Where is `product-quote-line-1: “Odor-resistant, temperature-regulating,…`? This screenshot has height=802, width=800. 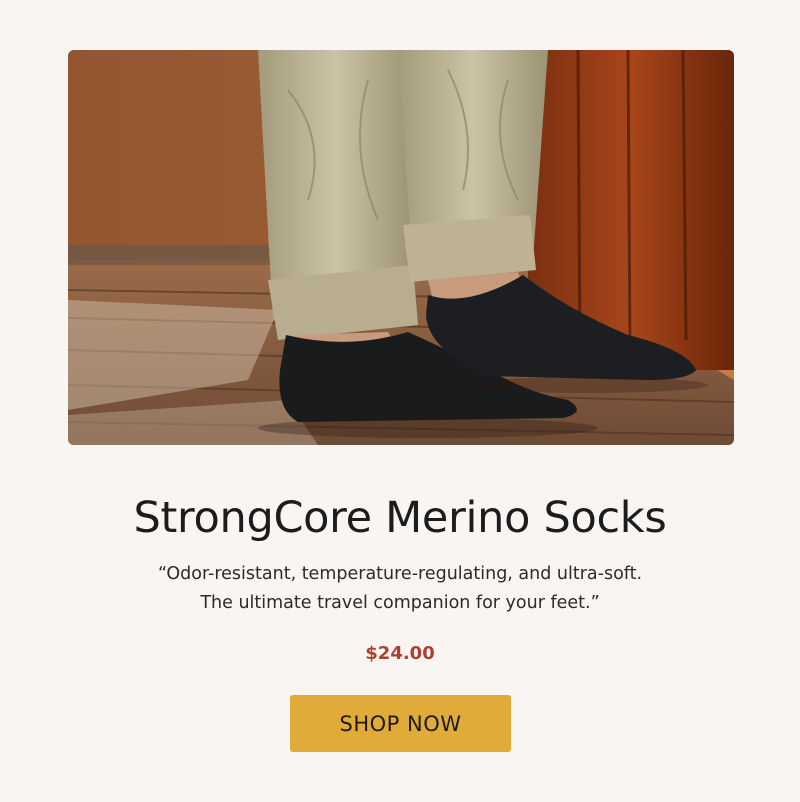
product-quote-line-1: “Odor-resistant, temperature-regulating,… is located at coordinates (400, 574).